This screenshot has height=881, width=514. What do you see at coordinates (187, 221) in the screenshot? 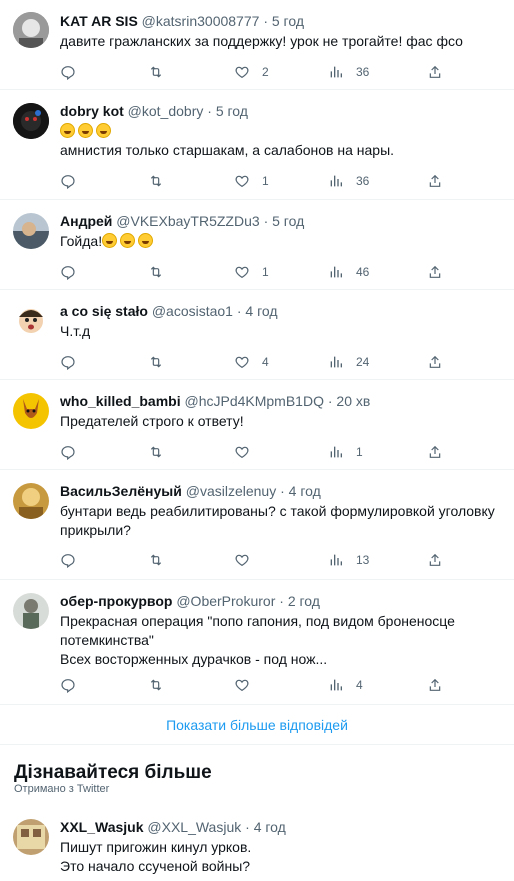
I see `author-handle: @VKEXbayTR5ZZDu3` at bounding box center [187, 221].